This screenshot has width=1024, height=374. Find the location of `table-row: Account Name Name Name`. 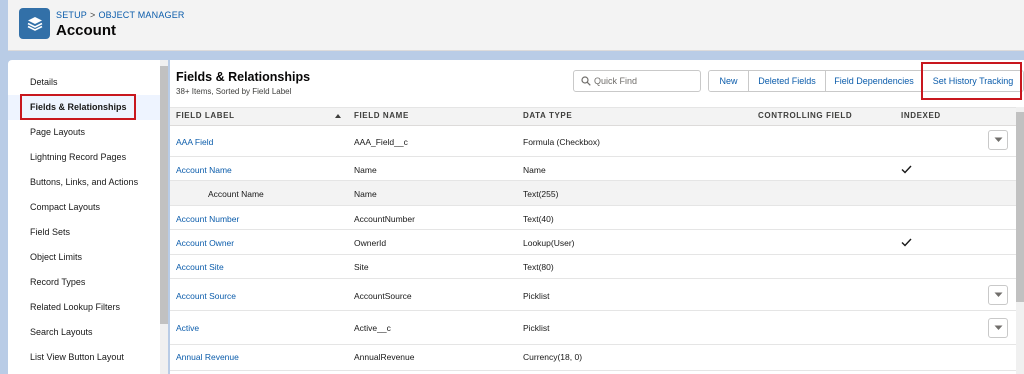

table-row: Account Name Name Name is located at coordinates (593, 169).